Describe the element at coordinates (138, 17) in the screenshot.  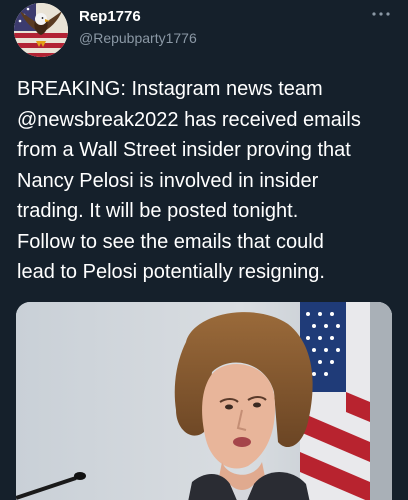
I see `author-display-name: Rep1776` at that location.